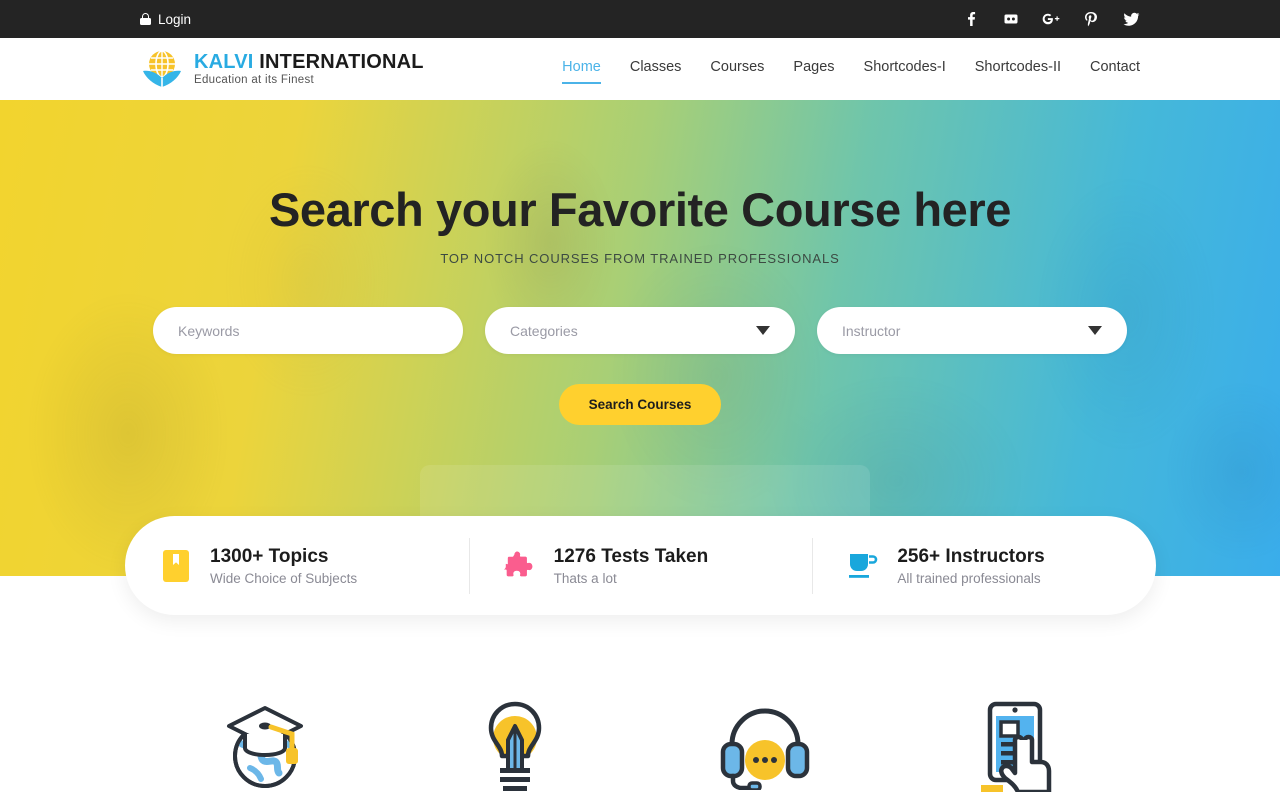 The width and height of the screenshot is (1280, 792). I want to click on graduation-globe-icon, so click(265, 746).